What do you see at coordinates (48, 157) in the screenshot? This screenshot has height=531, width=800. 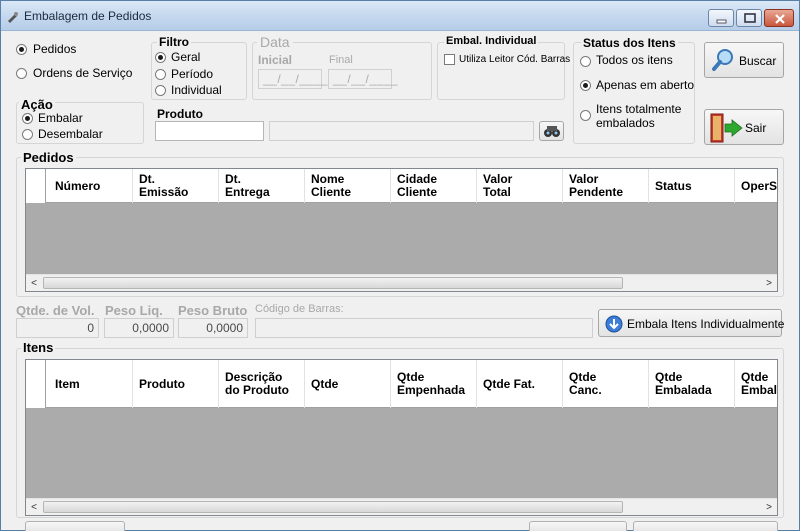 I see `pedidos-label: Pedidos` at bounding box center [48, 157].